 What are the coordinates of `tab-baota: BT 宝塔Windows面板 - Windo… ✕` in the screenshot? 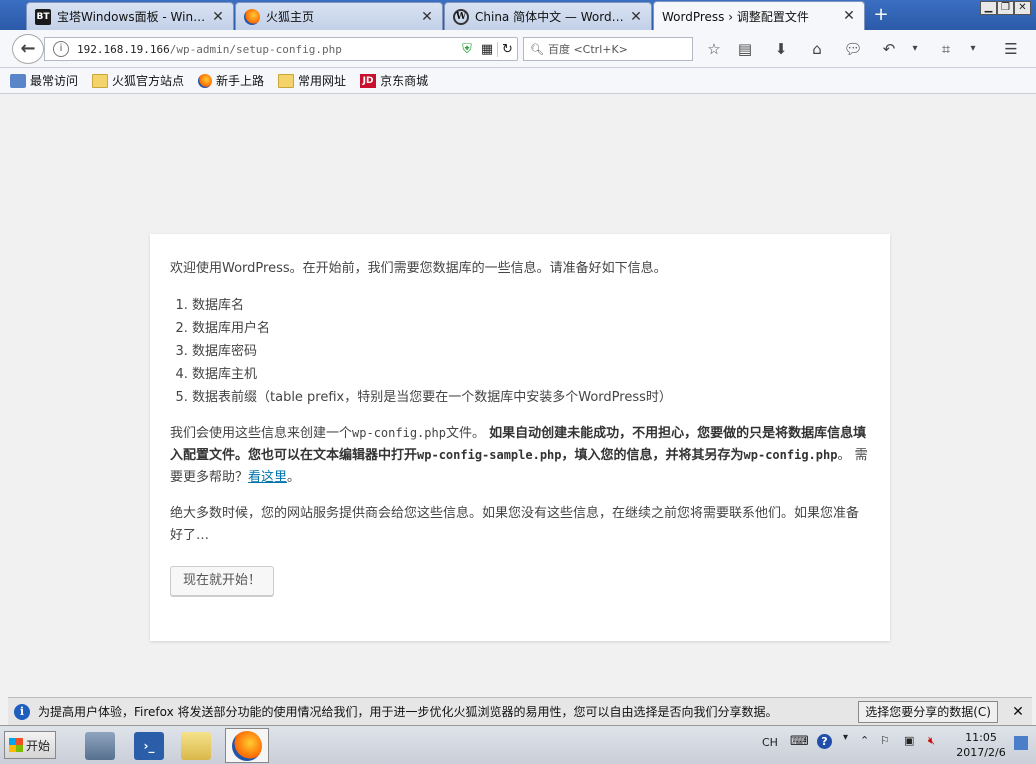 It's located at (130, 16).